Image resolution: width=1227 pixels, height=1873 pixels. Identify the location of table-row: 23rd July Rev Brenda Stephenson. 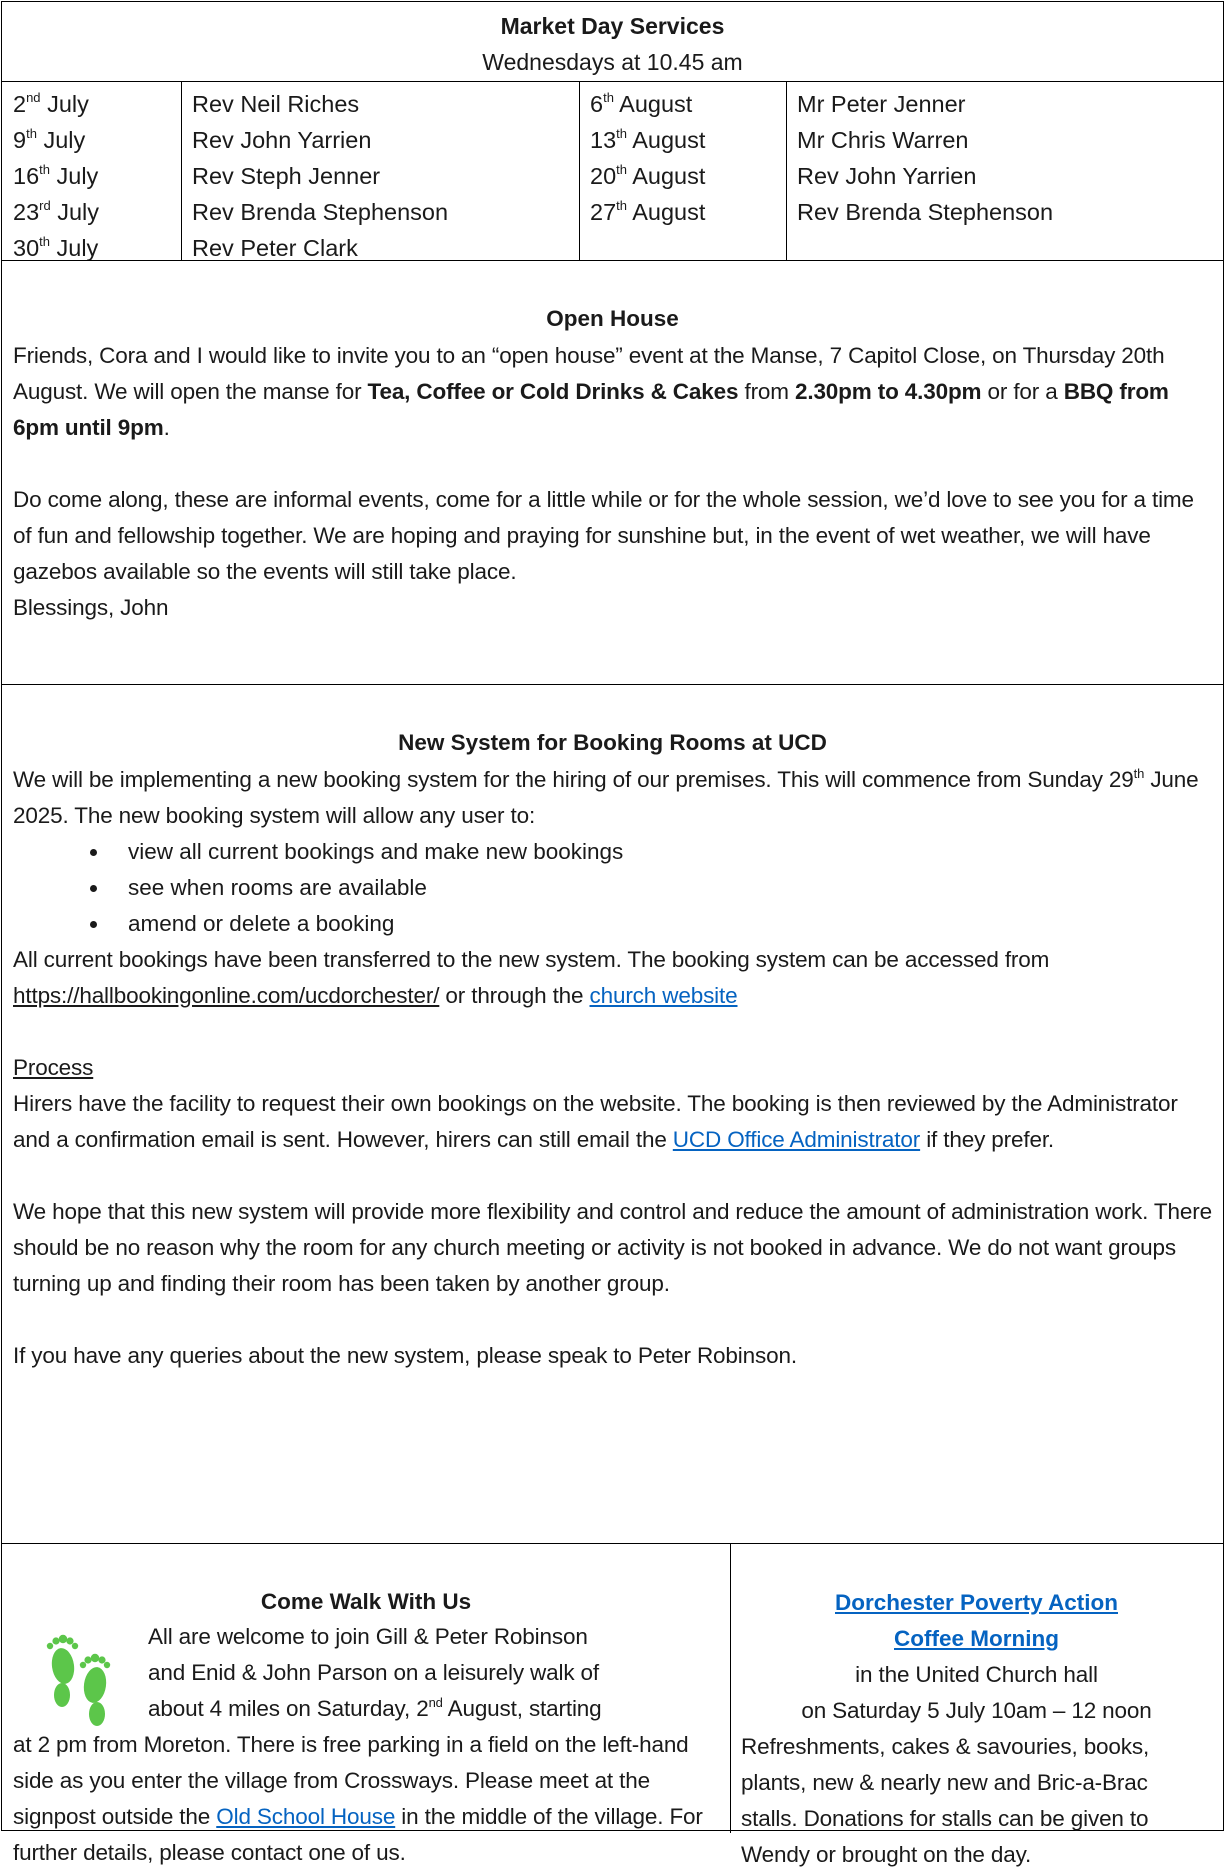
(225, 212).